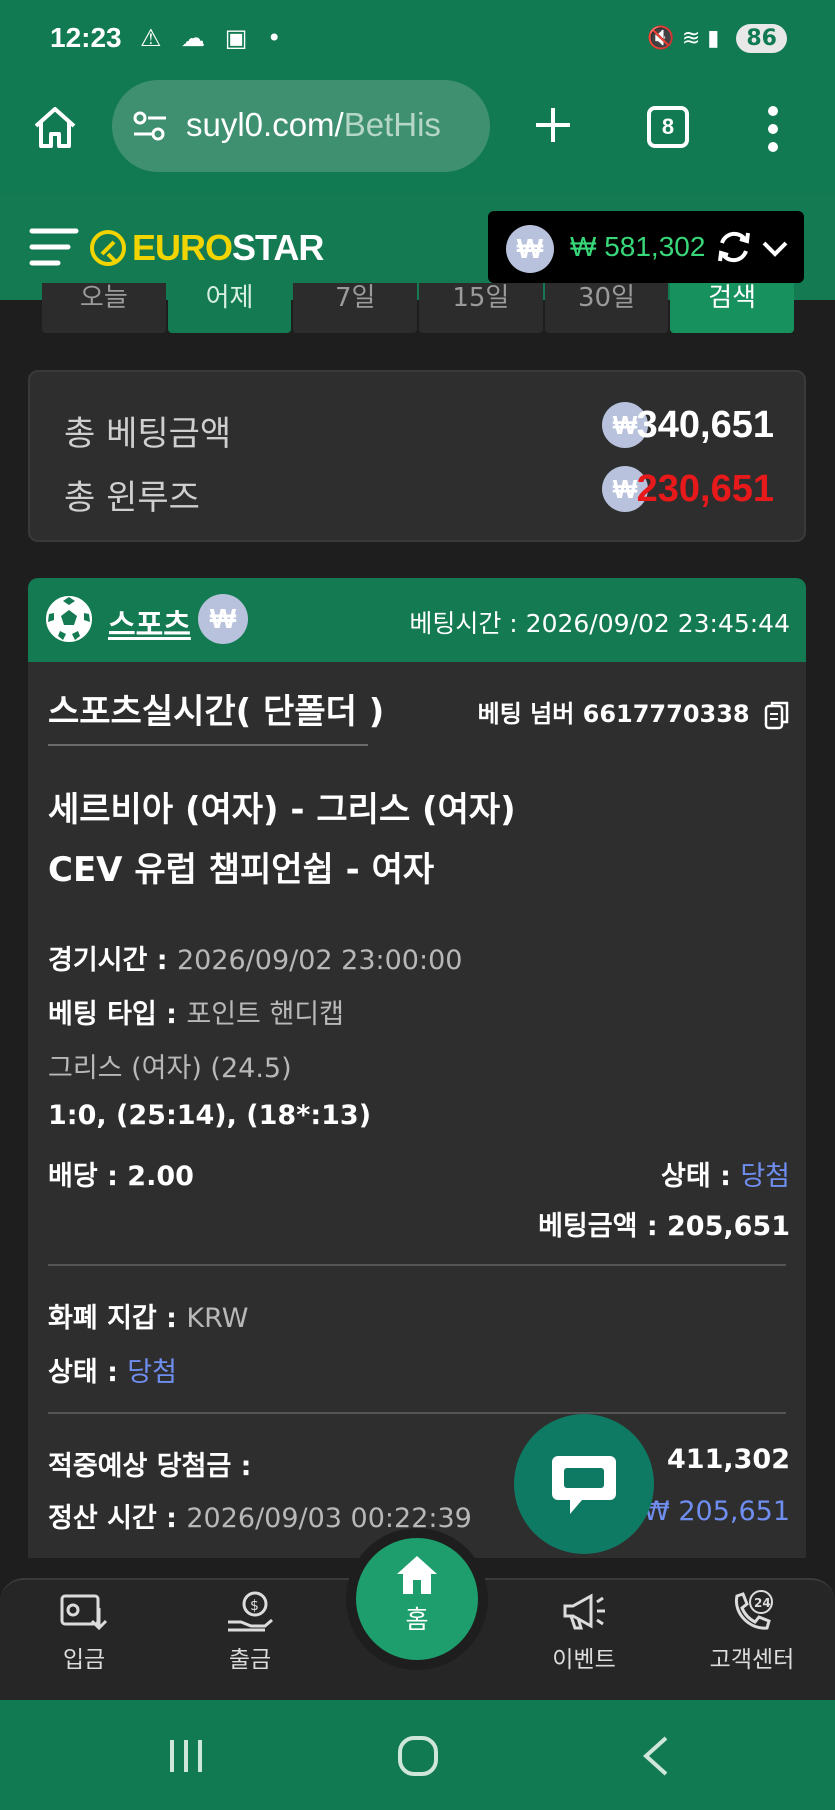  What do you see at coordinates (170, 1068) in the screenshot?
I see `selection: 그리스 (여자) (24.5)` at bounding box center [170, 1068].